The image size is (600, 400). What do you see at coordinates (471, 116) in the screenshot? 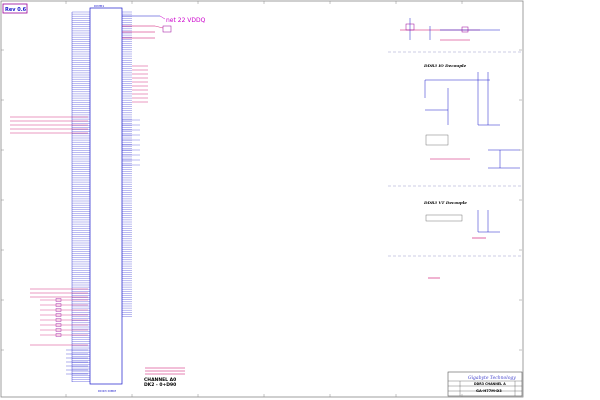
I see `decouple-section-io: DDR3 IO Decouple` at bounding box center [471, 116].